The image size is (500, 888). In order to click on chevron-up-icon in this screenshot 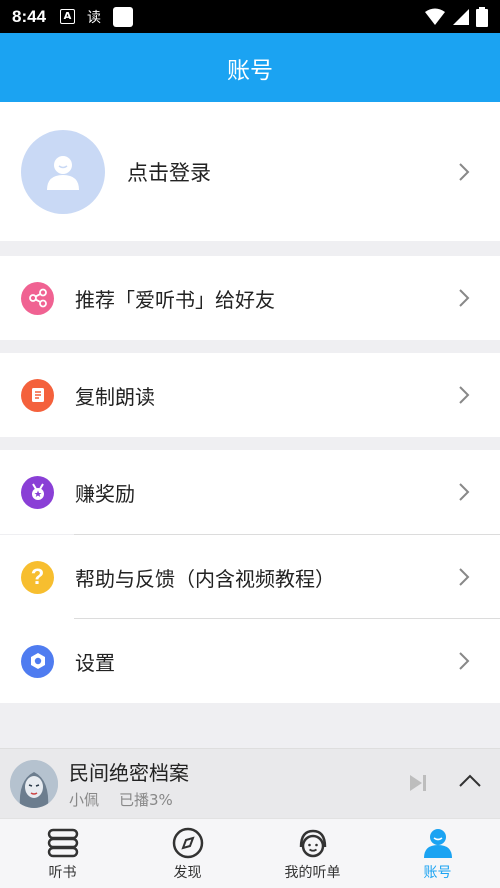, I will do `click(470, 781)`.